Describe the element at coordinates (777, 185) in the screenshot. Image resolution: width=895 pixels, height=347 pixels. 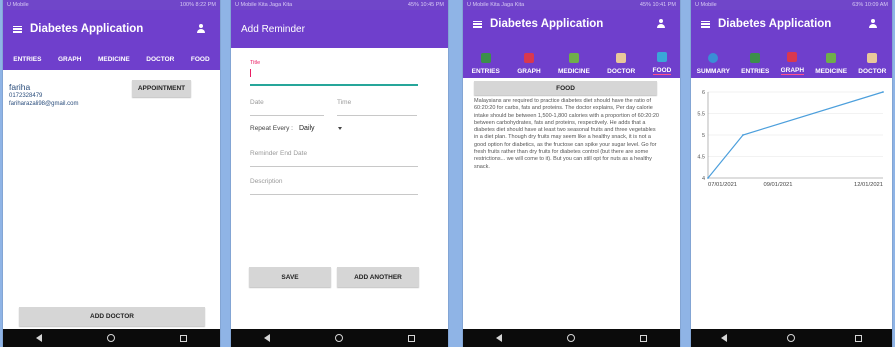
I see `x-tick-label: 09/01/2021` at that location.